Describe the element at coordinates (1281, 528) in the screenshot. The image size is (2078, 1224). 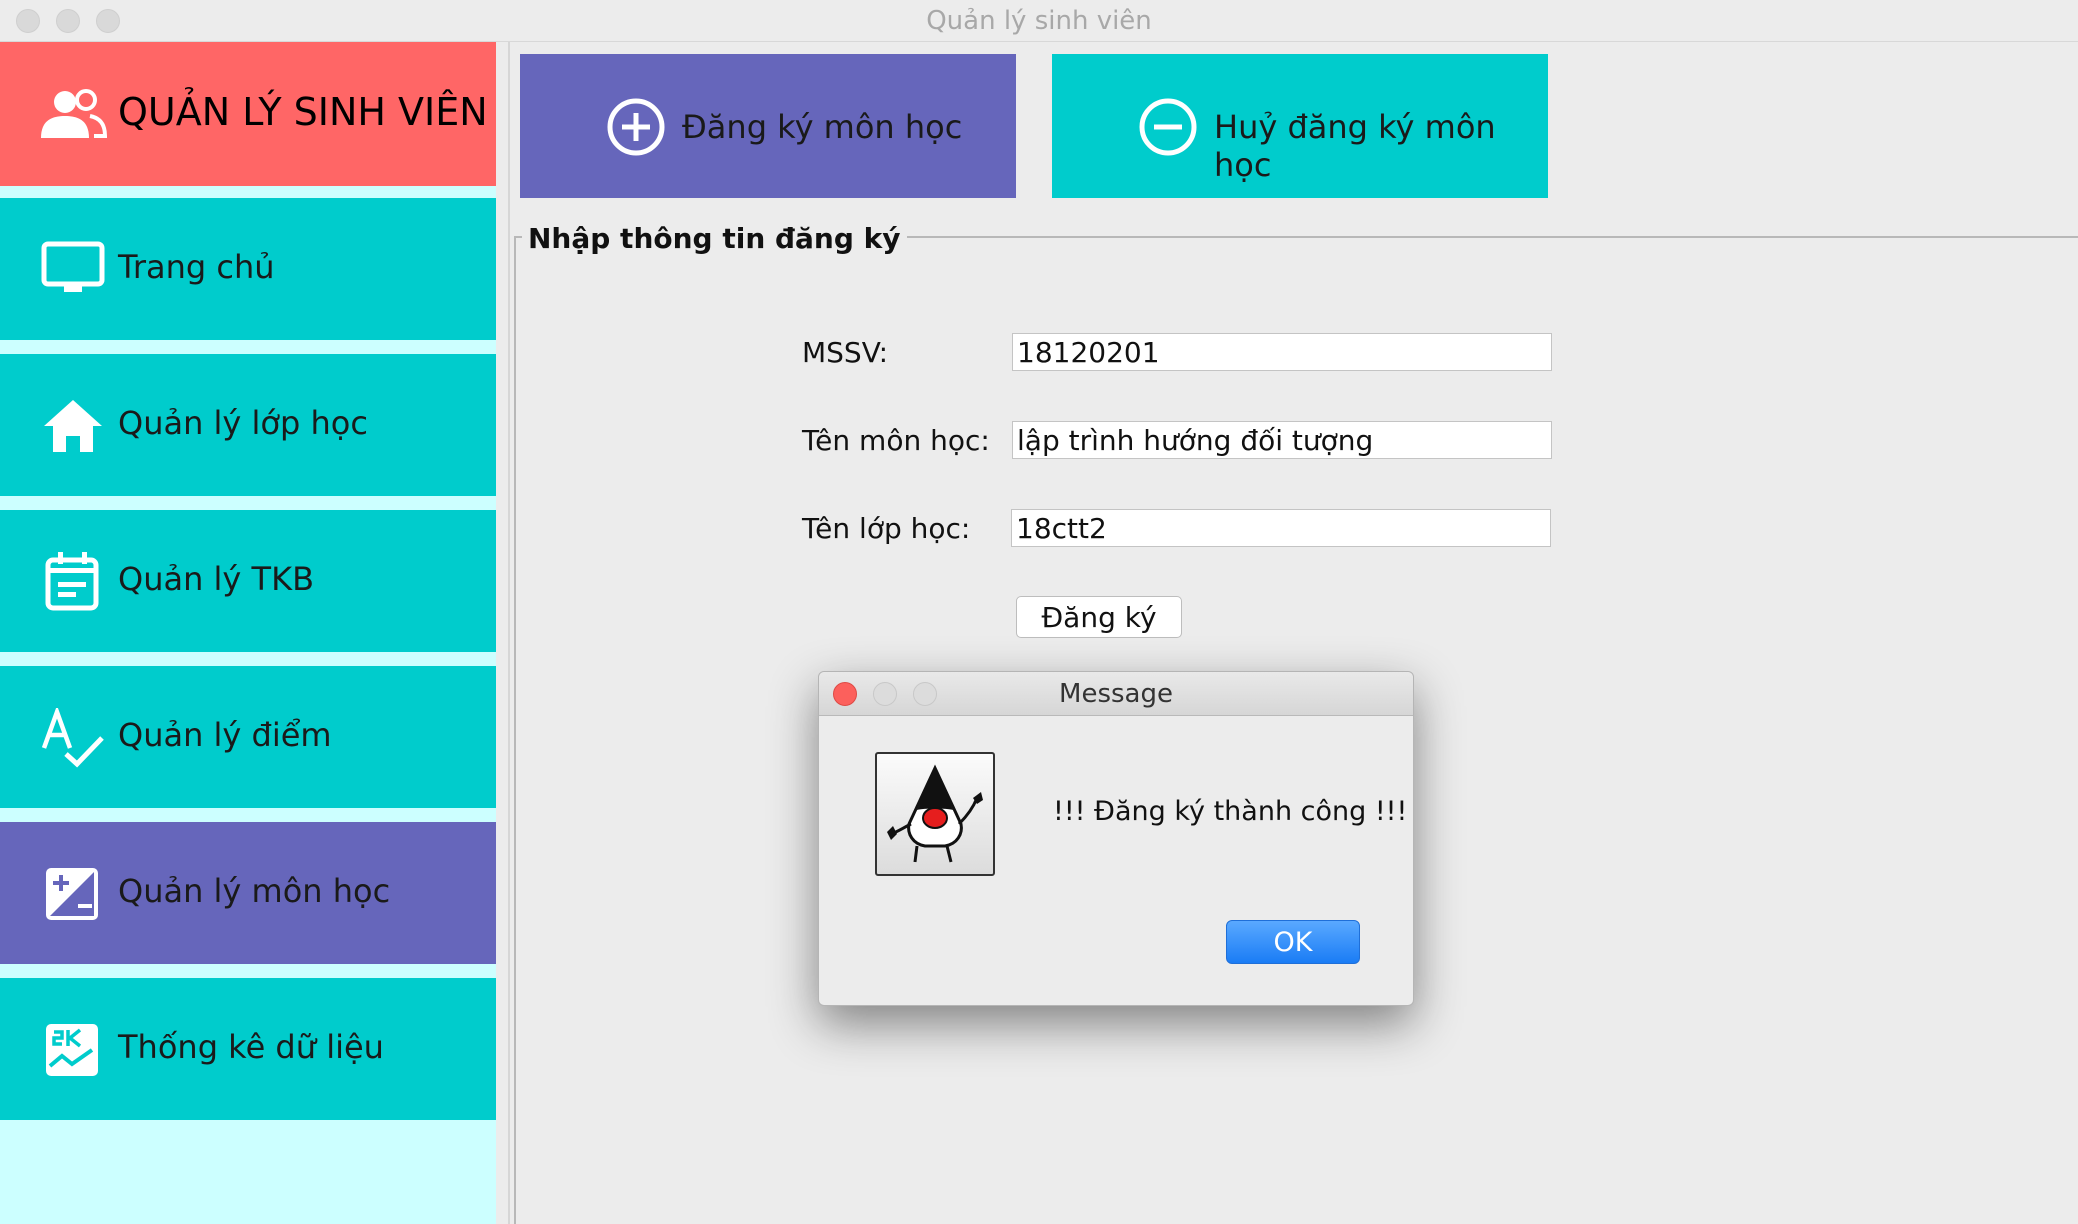
I see `class-name-input` at that location.